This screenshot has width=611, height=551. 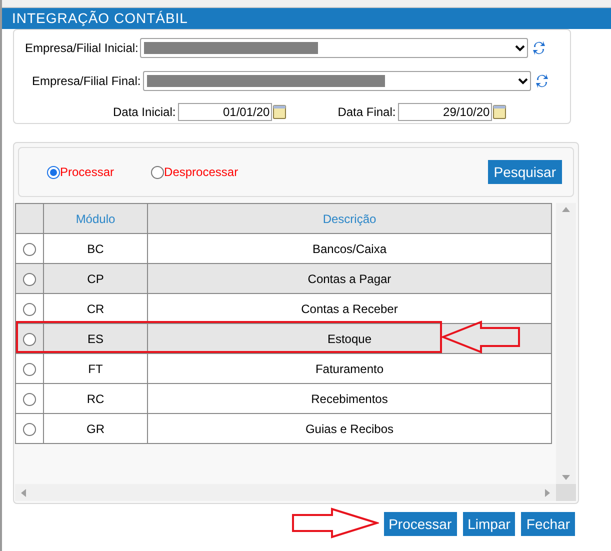 I want to click on scroll-down-icon, so click(x=566, y=477).